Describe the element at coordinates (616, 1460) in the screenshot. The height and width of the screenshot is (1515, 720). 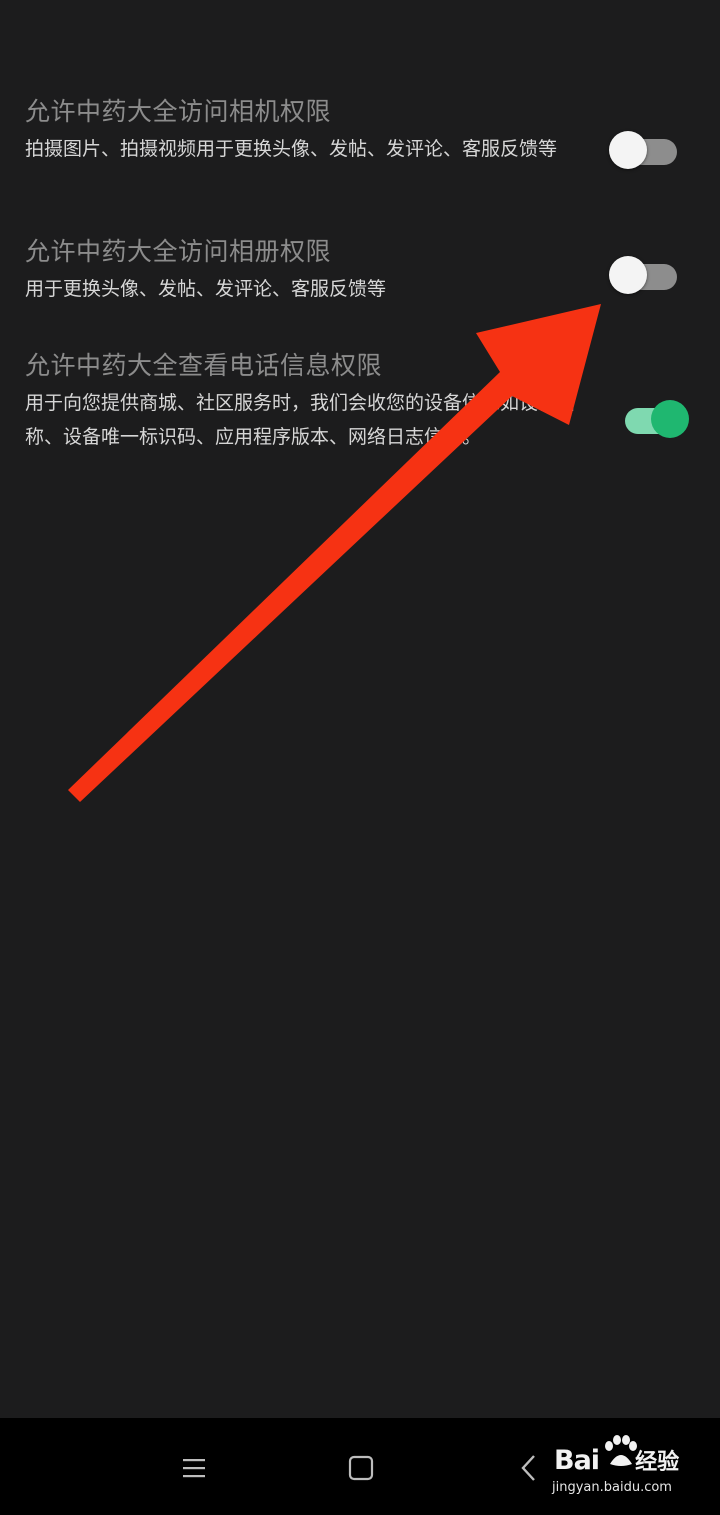
I see `watermark-logo: Bai 经验` at that location.